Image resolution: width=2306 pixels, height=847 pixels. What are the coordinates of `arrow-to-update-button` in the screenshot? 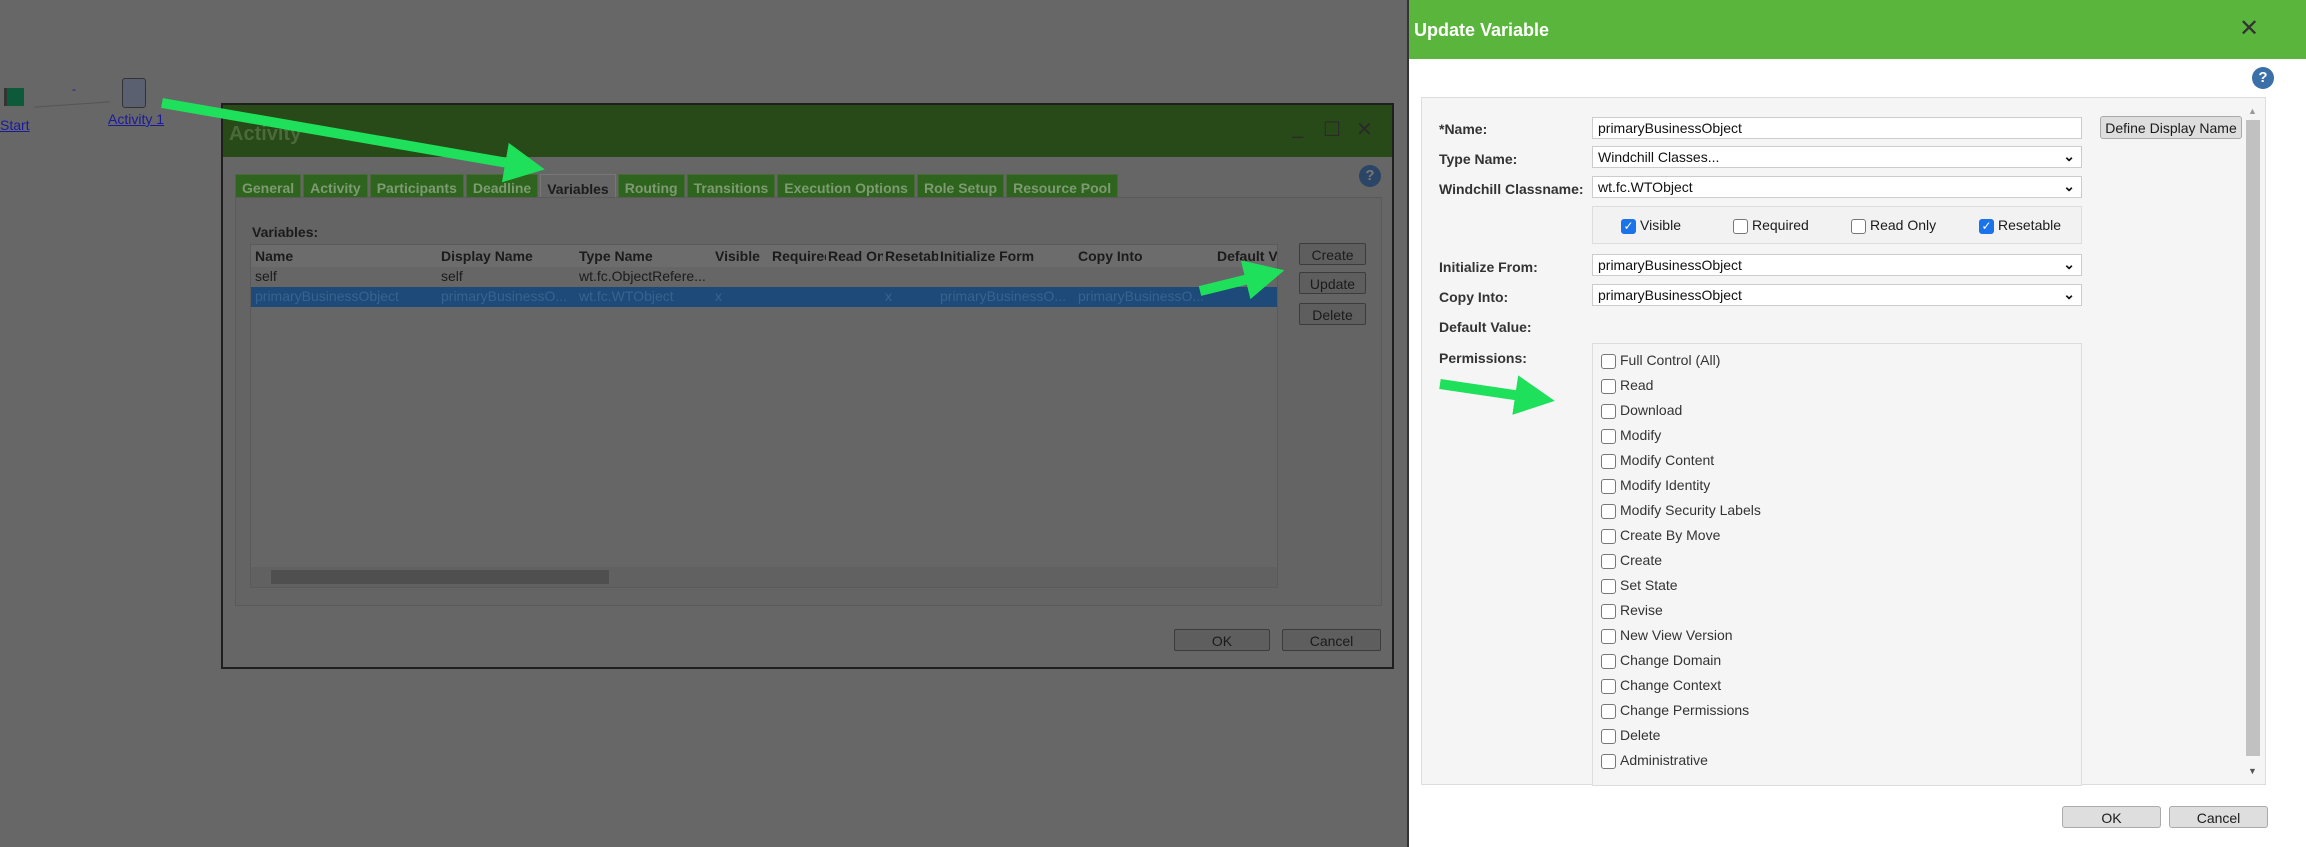 It's located at (1241, 280).